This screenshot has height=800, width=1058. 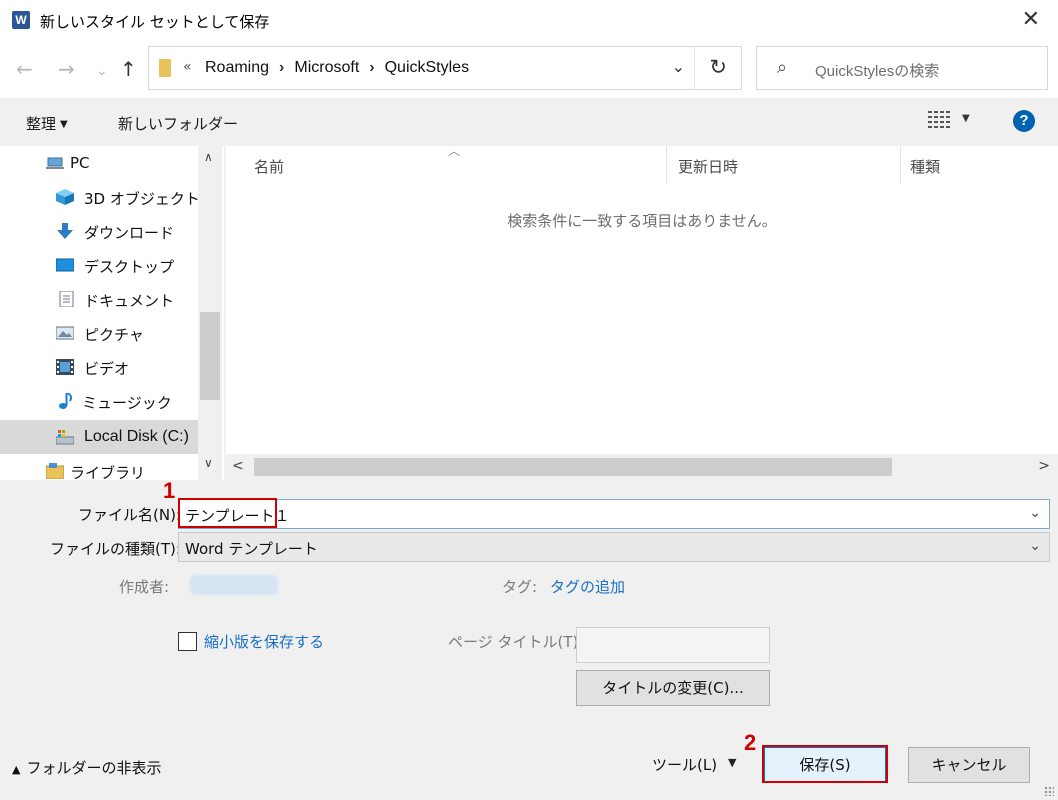 I want to click on command-toolbar: 整理 ▼ 新しいフォルダー ▼ ?, so click(x=529, y=122).